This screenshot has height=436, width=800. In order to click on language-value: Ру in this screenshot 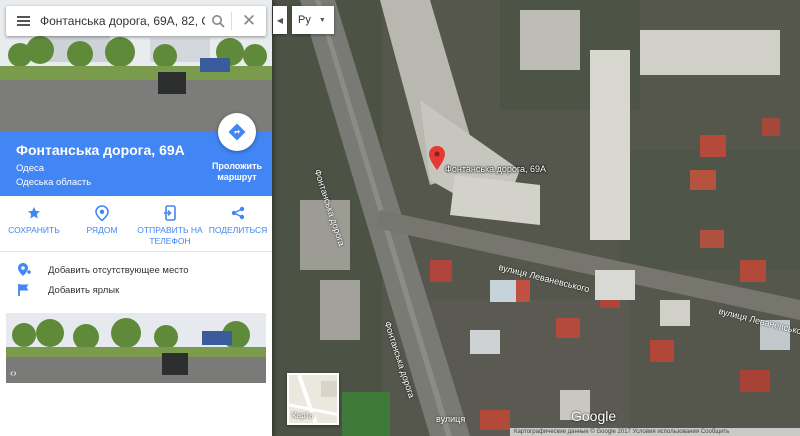, I will do `click(304, 20)`.